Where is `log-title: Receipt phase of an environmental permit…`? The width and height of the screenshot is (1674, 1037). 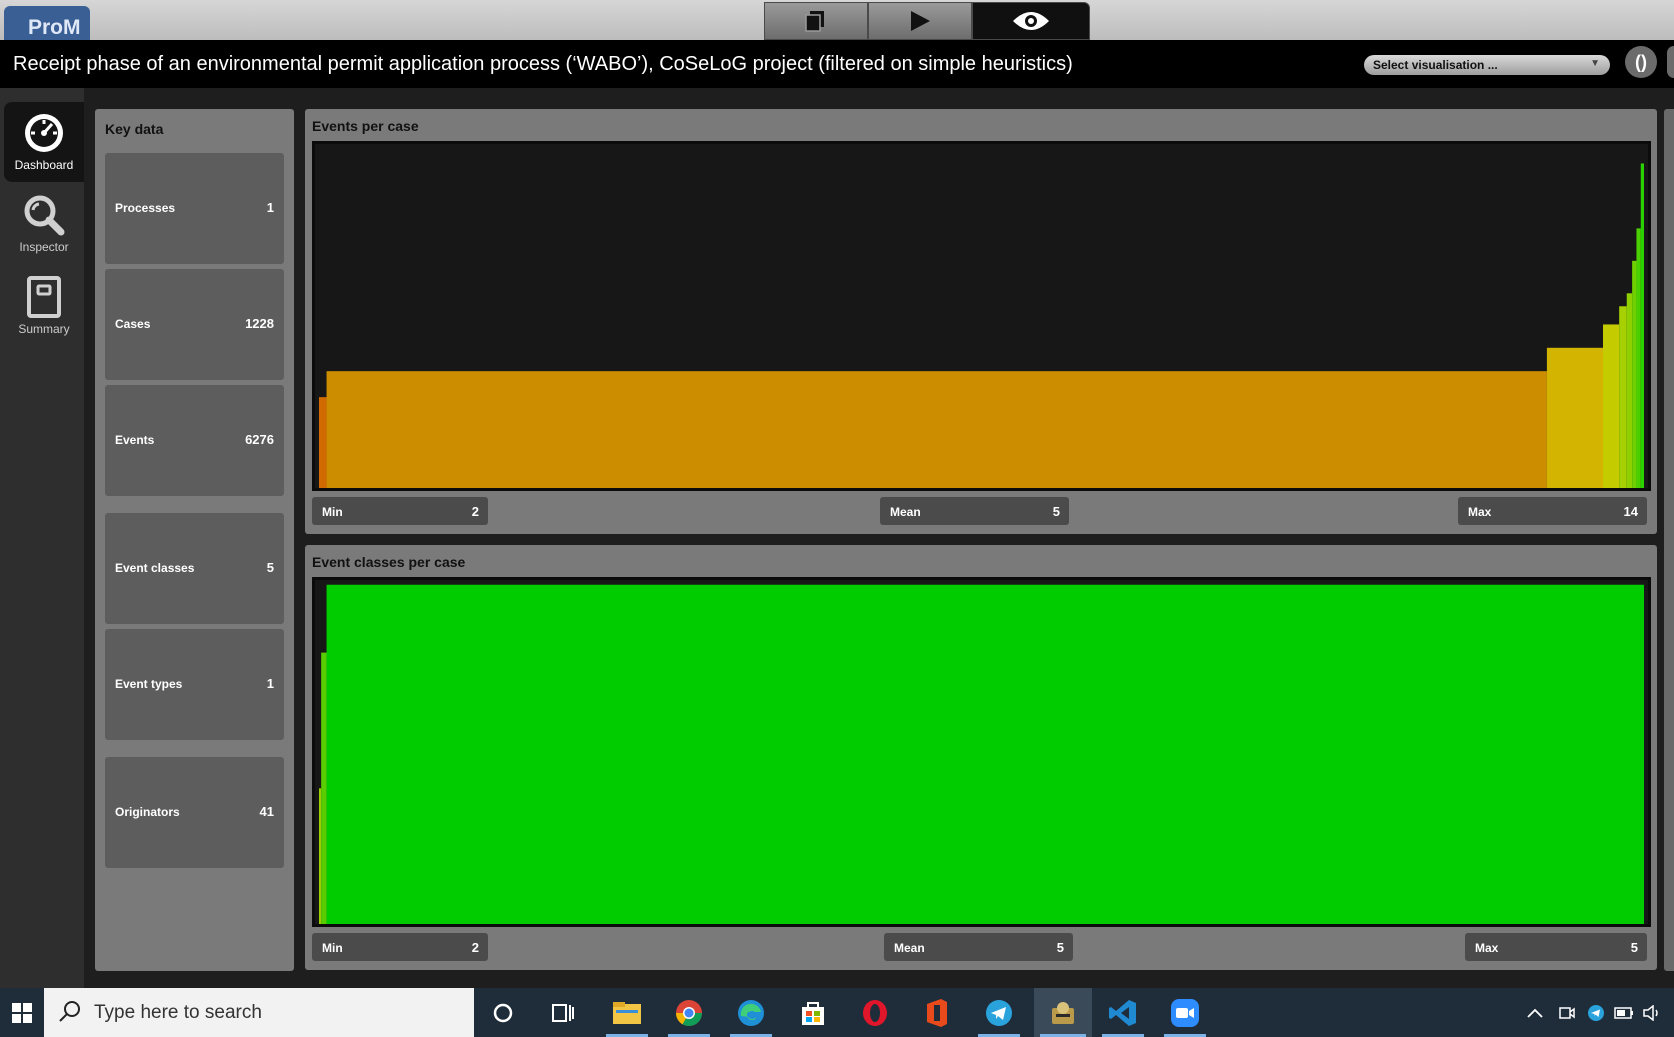 log-title: Receipt phase of an environmental permit… is located at coordinates (543, 64).